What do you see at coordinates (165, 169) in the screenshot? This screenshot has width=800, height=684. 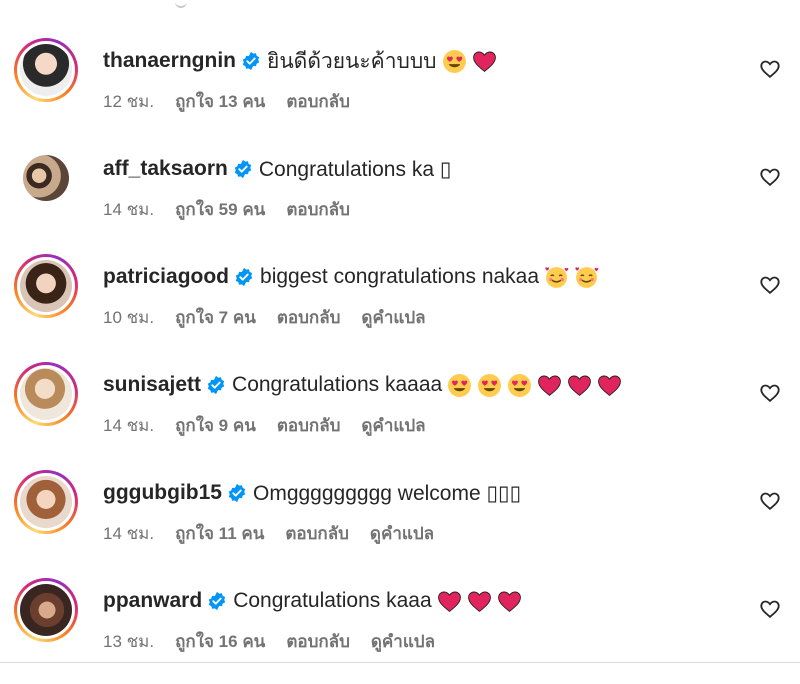 I see `comment-username: aff_taksaorn` at bounding box center [165, 169].